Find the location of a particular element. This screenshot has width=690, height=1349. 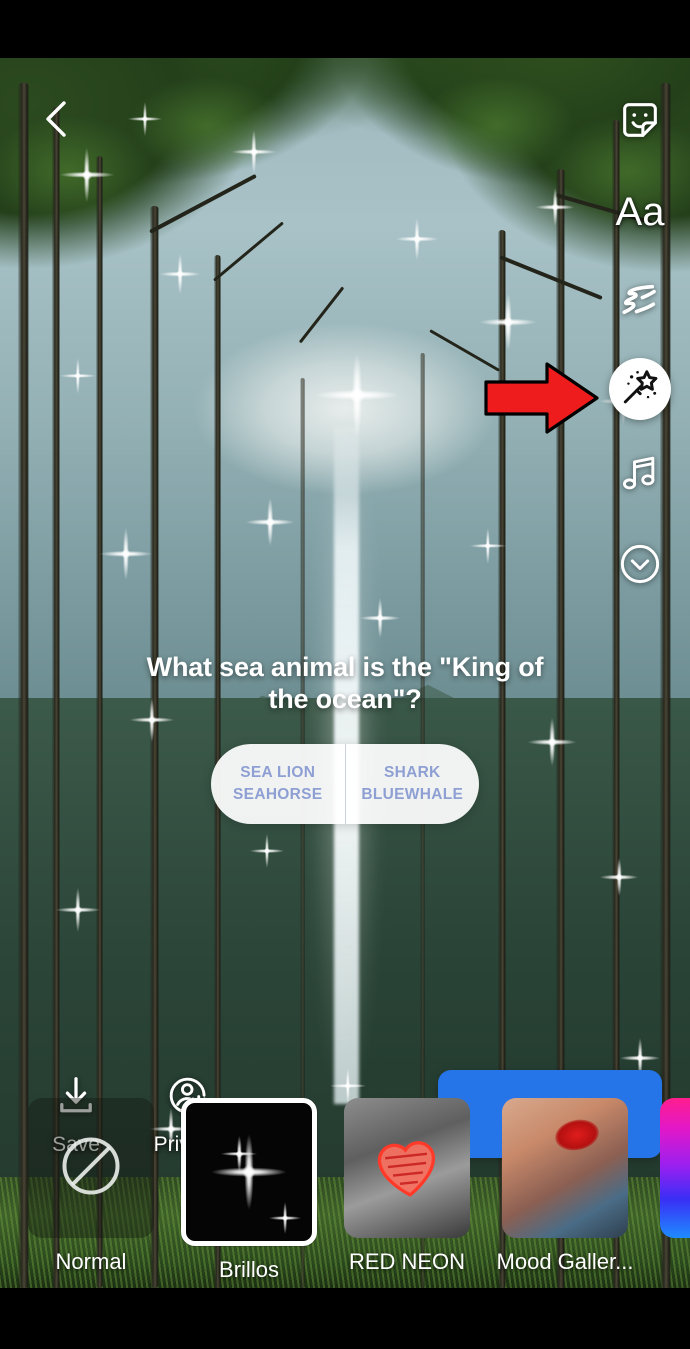

filter-thumb-mood-gallery is located at coordinates (565, 1168).